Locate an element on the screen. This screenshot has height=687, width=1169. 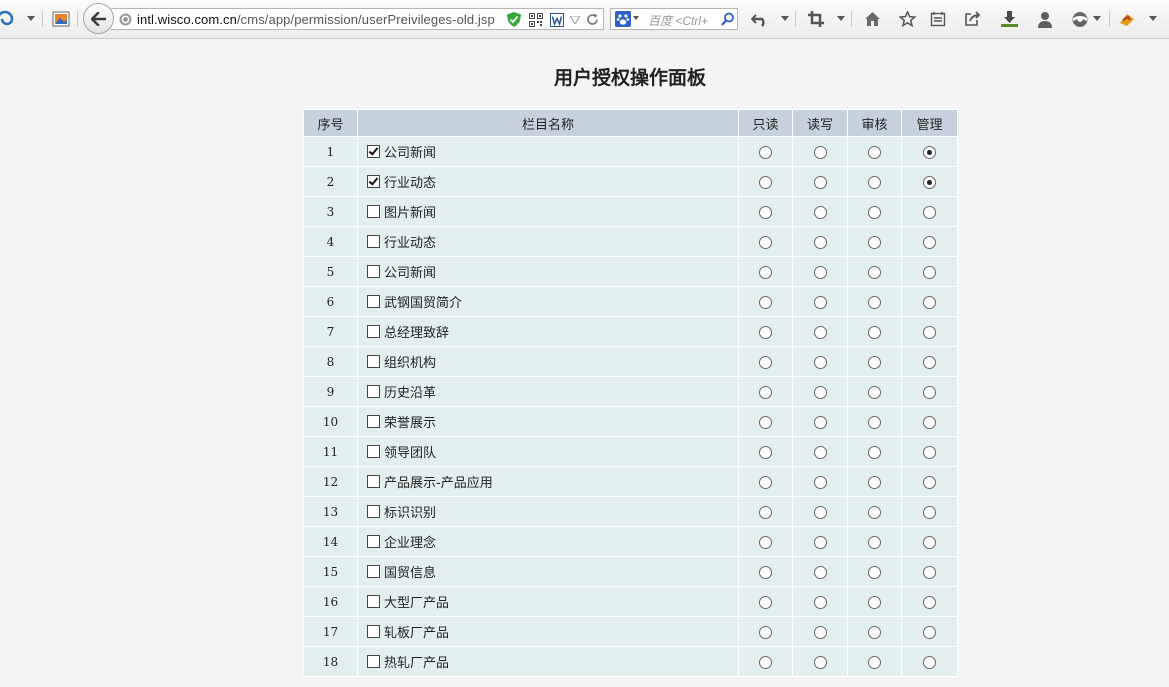
image-icon is located at coordinates (61, 18).